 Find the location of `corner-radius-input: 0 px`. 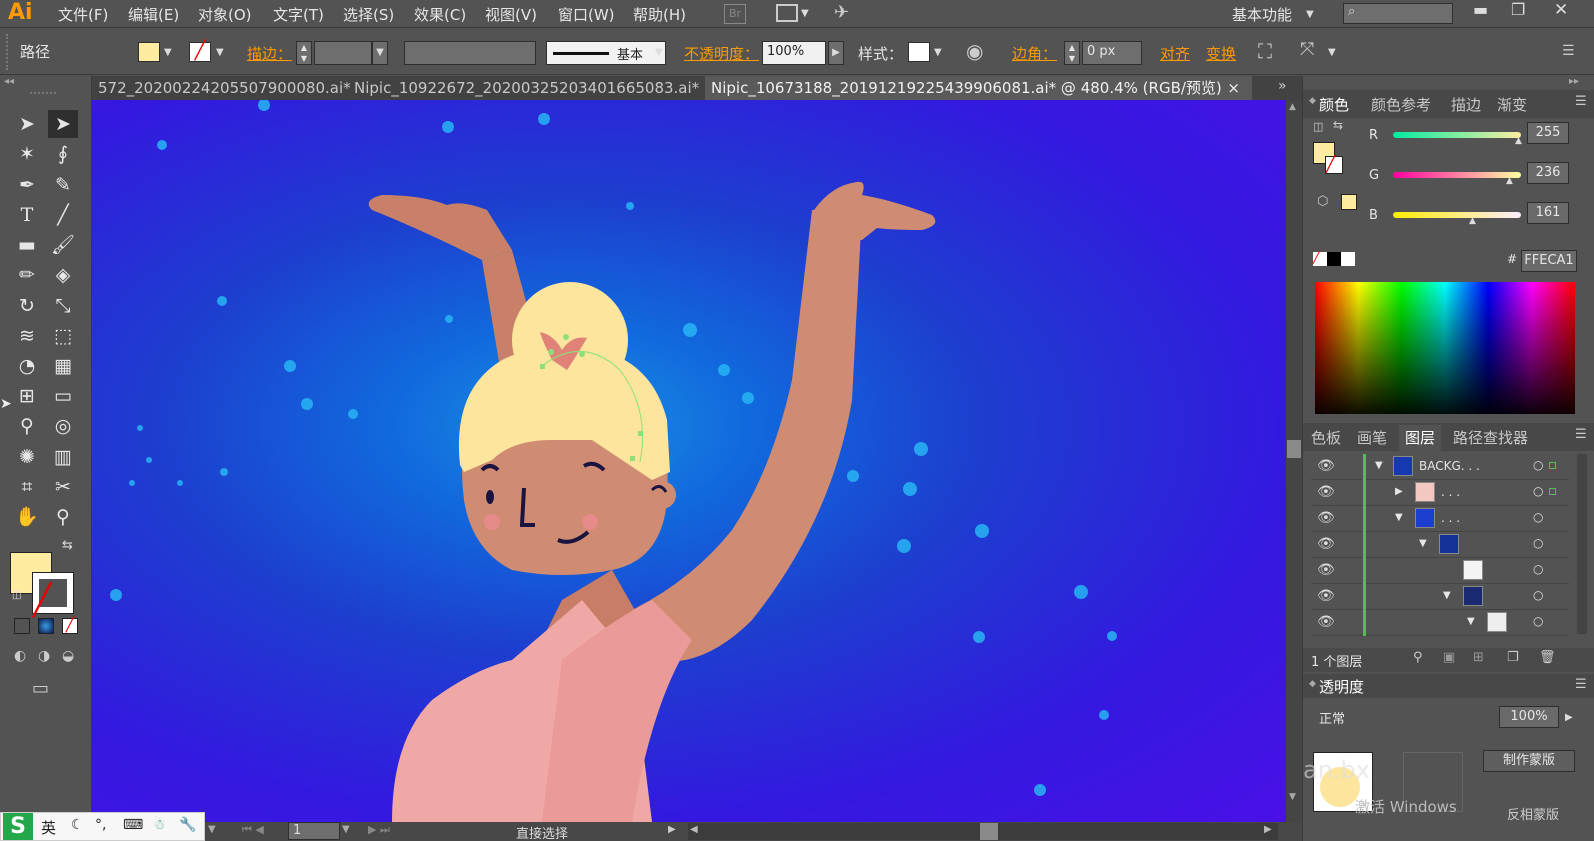

corner-radius-input: 0 px is located at coordinates (1112, 53).